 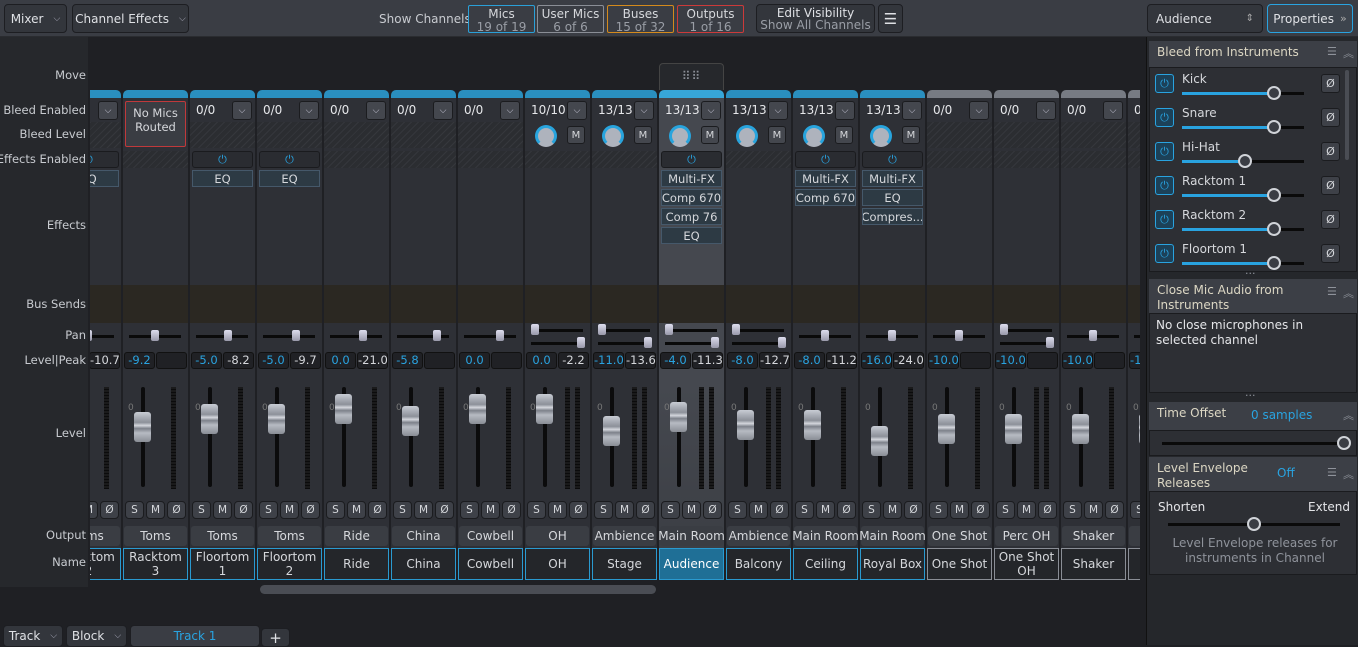 I want to click on channel-name: Balcony, so click(x=758, y=564).